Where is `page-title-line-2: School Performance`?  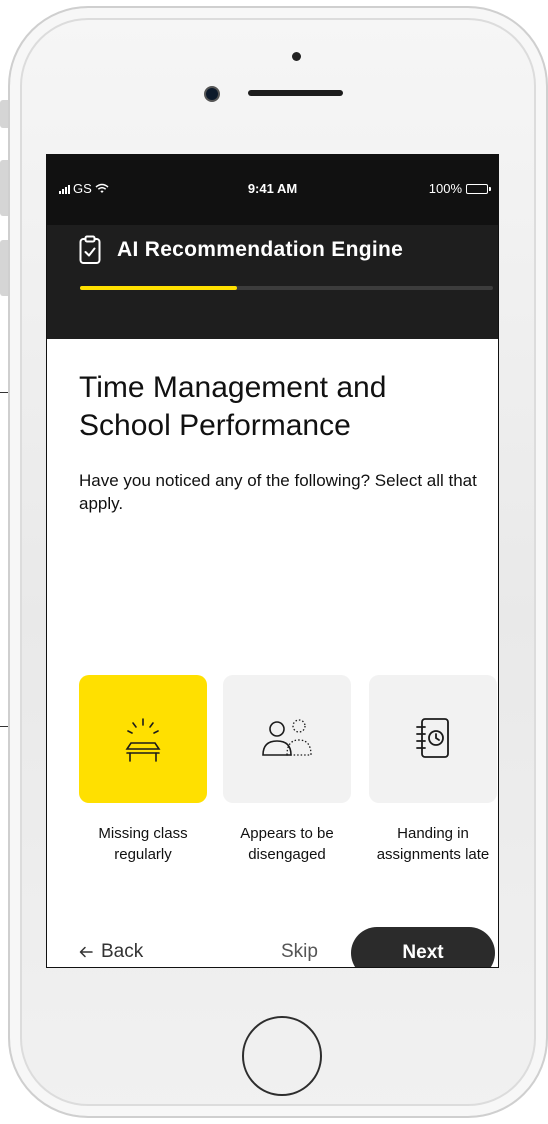
page-title-line-2: School Performance is located at coordinates (215, 425).